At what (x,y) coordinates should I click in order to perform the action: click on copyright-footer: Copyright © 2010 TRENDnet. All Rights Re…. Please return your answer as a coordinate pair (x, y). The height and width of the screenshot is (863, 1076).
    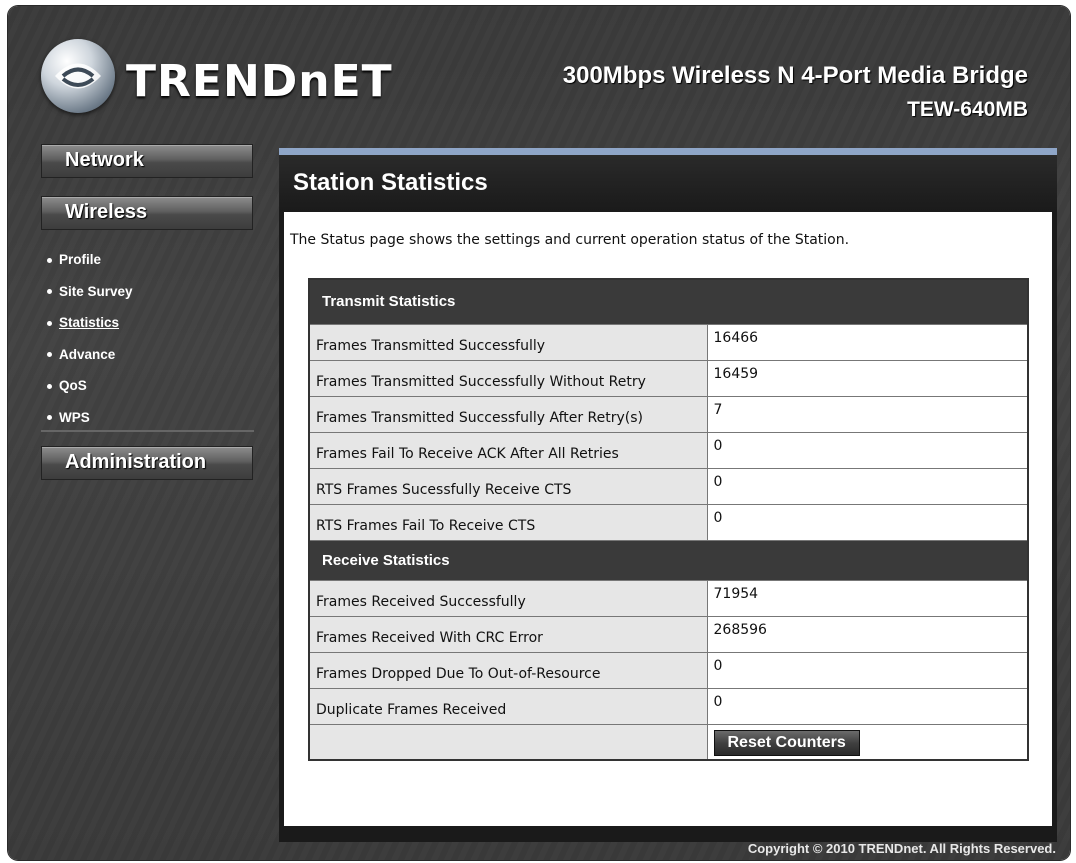
    Looking at the image, I should click on (901, 848).